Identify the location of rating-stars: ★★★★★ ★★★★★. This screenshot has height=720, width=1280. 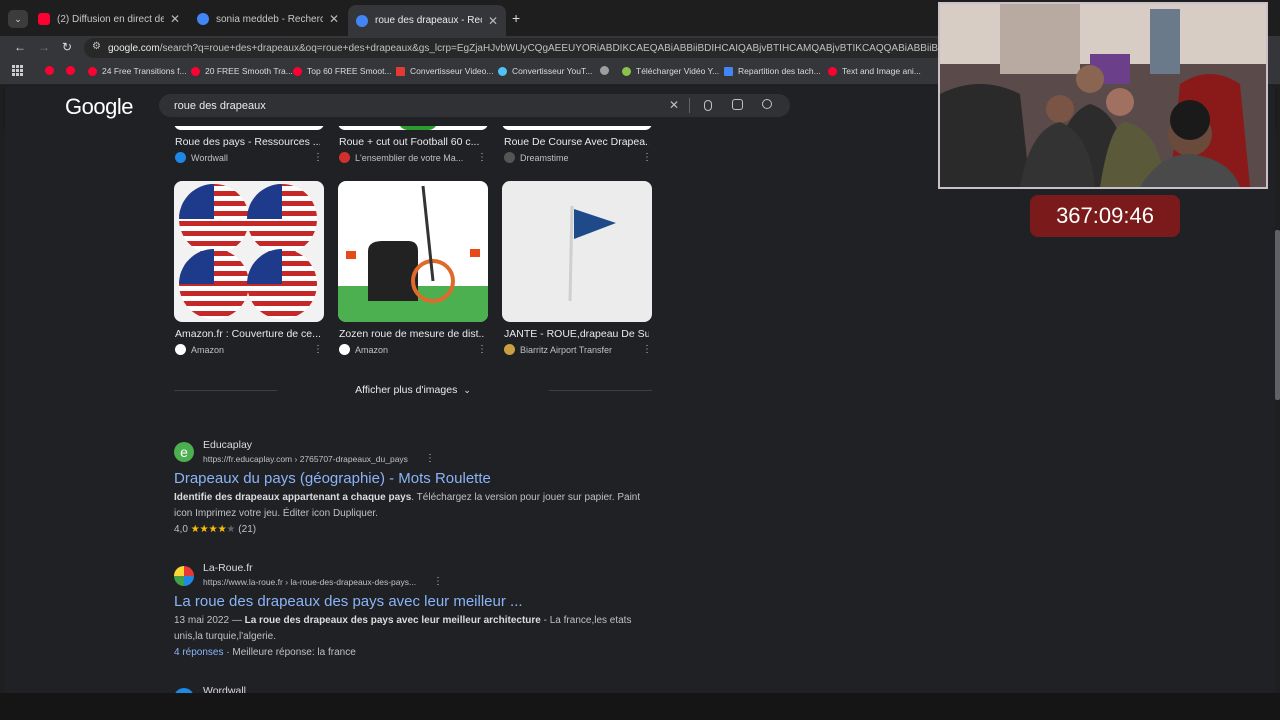
(213, 529).